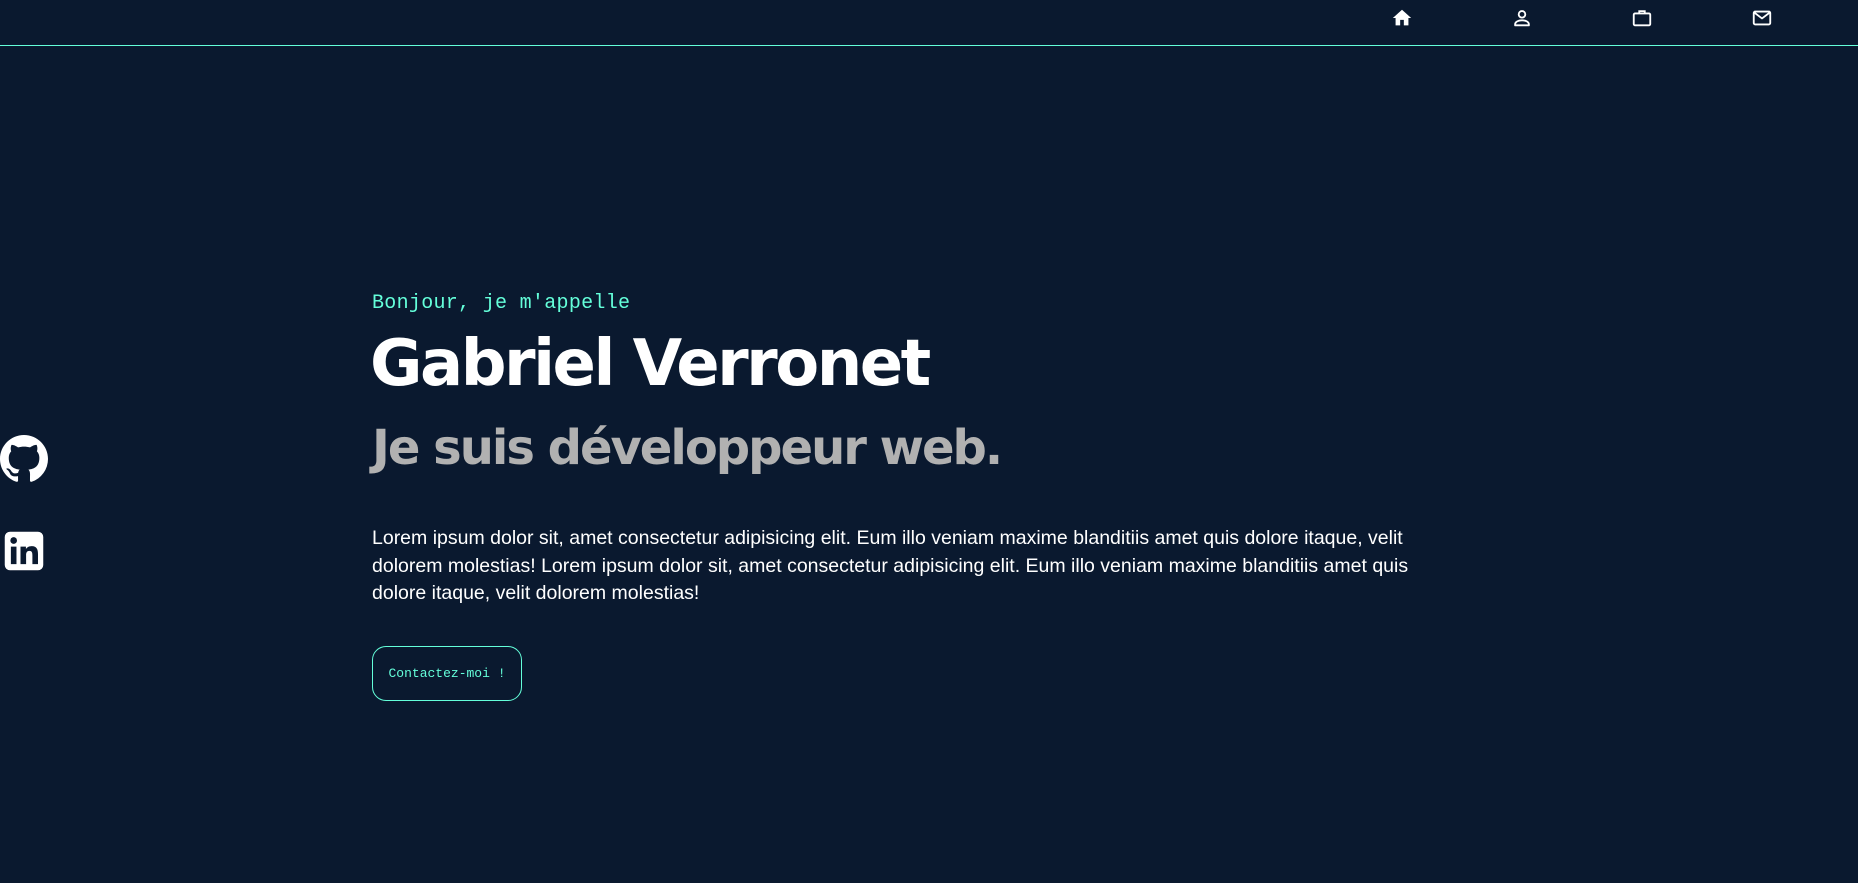 The image size is (1858, 883). I want to click on hero-name: Gabriel Verronet, so click(650, 364).